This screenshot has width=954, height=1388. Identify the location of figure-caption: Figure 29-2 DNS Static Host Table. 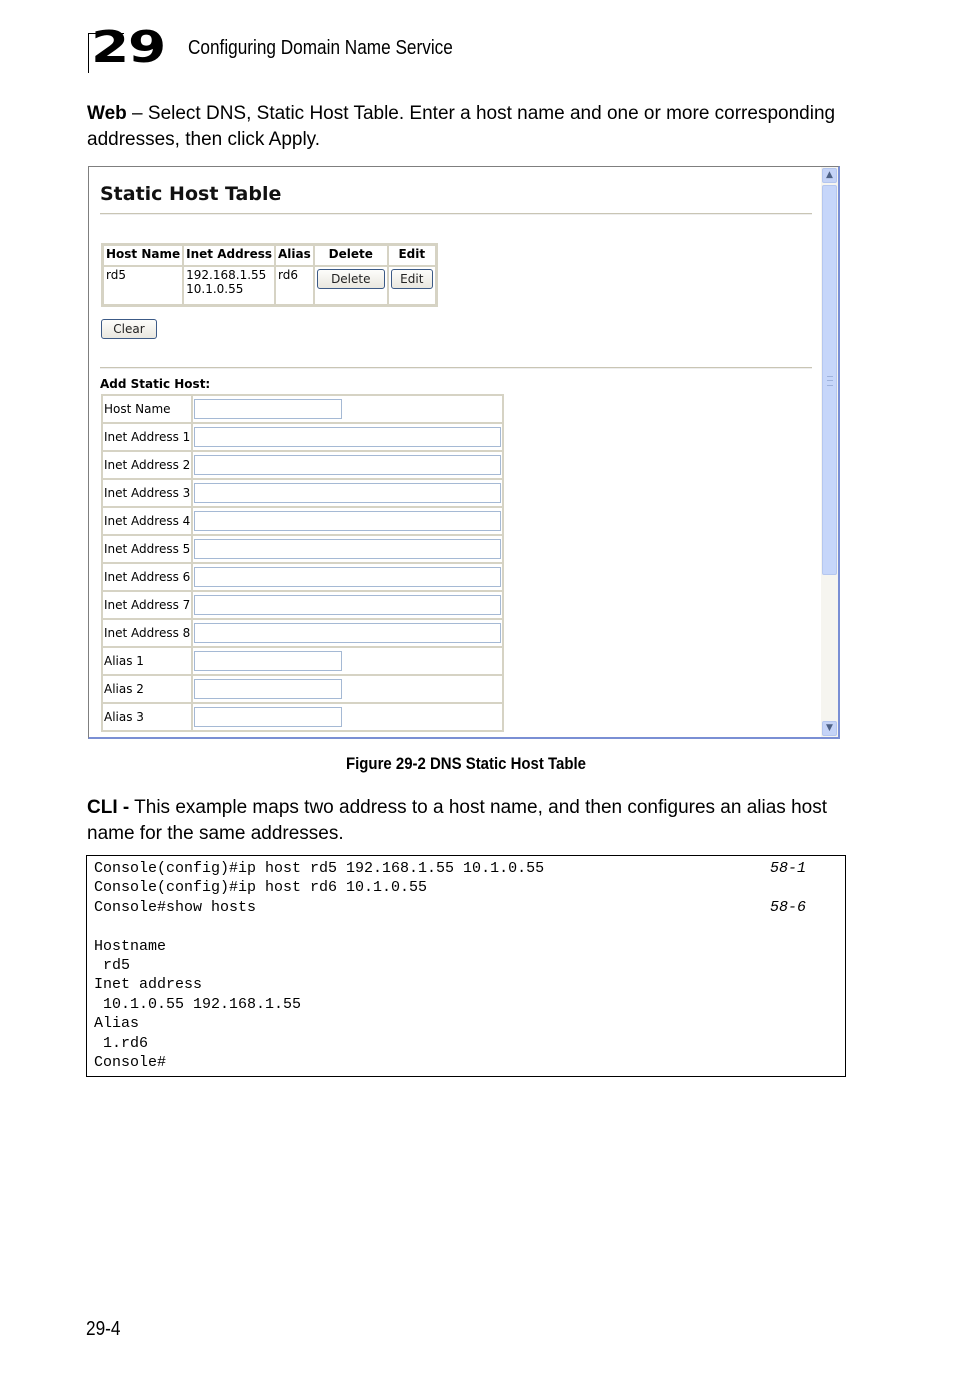
(466, 763).